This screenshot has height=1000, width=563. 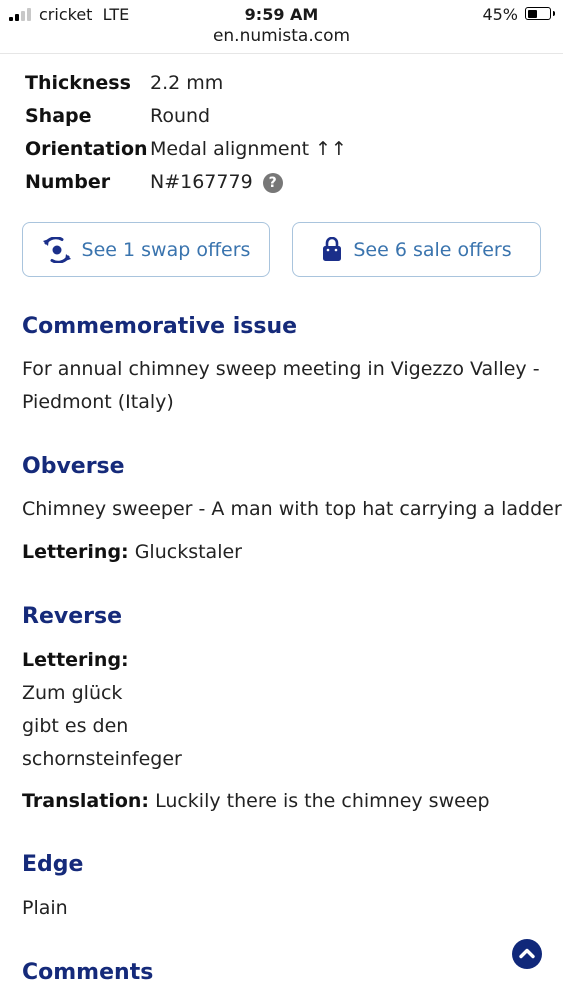 I want to click on translation-label: Translation:, so click(x=86, y=801).